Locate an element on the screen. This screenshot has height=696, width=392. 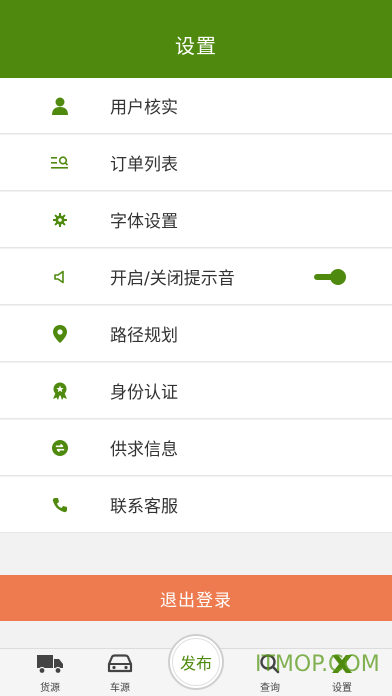
settings-item-label: 字体设置 is located at coordinates (144, 222).